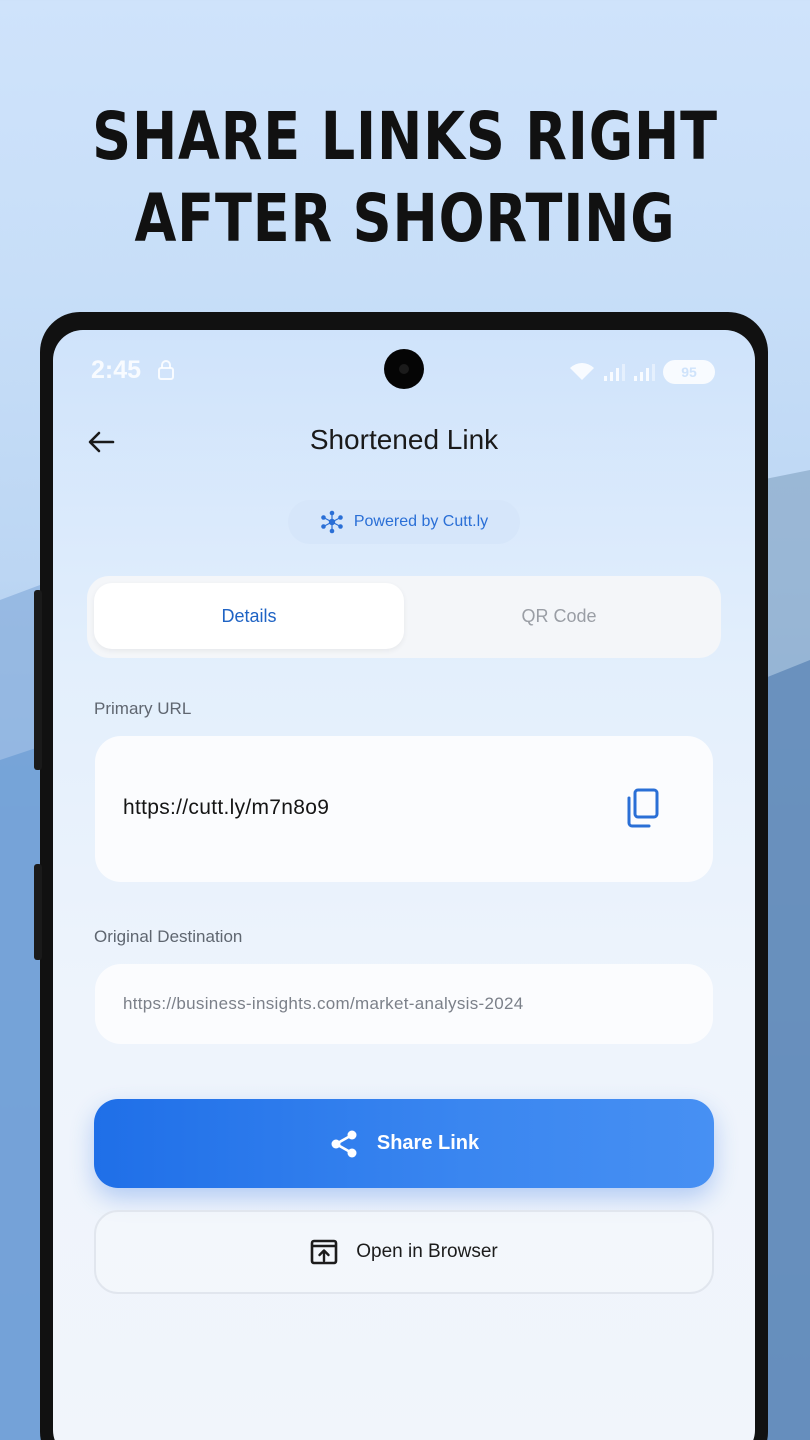  What do you see at coordinates (226, 808) in the screenshot?
I see `primary-url-value: https://cutt.ly/m7n8o9` at bounding box center [226, 808].